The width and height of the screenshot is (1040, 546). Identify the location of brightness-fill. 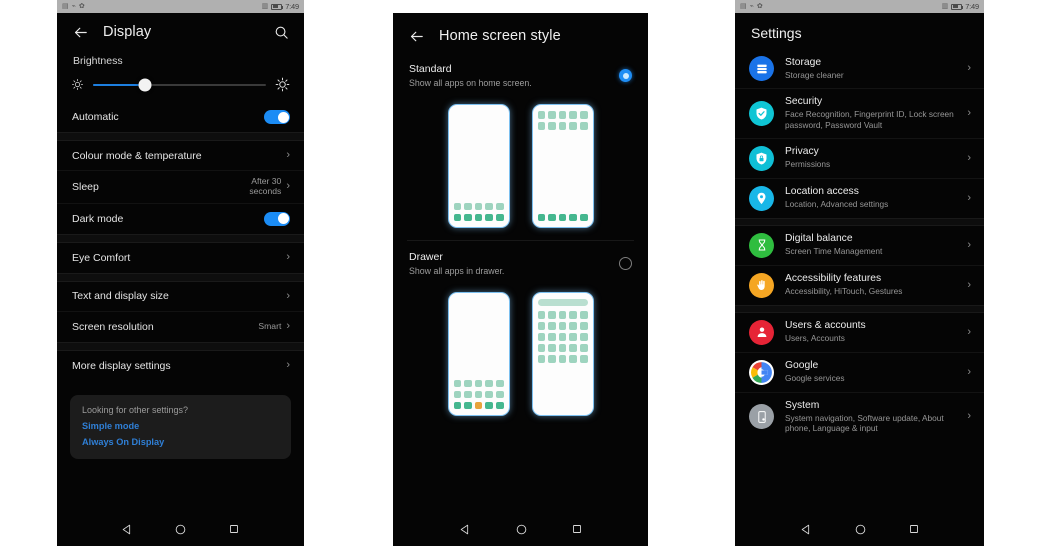
(119, 84).